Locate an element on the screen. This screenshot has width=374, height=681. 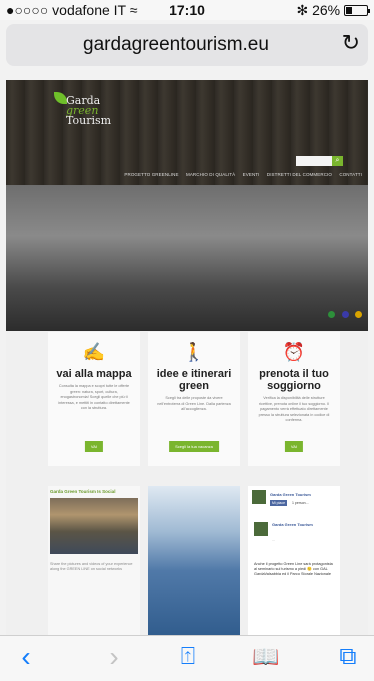
search-button: ⌕ is located at coordinates (337, 161).